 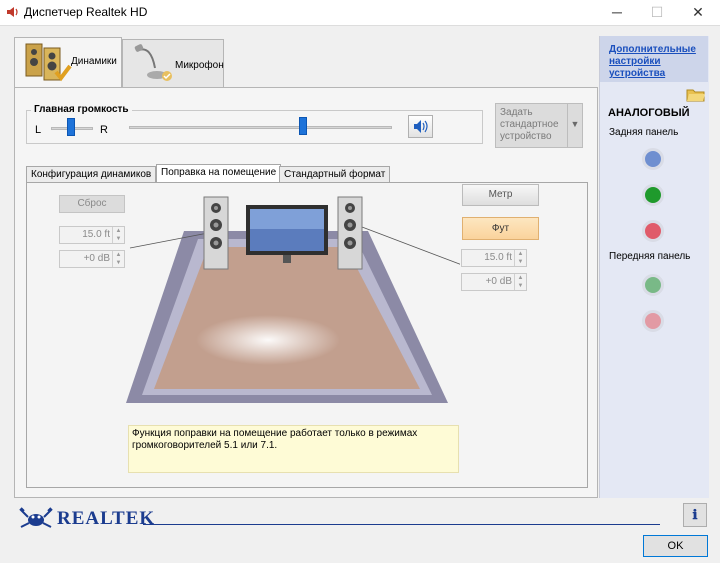 I want to click on folder-icon, so click(x=696, y=94).